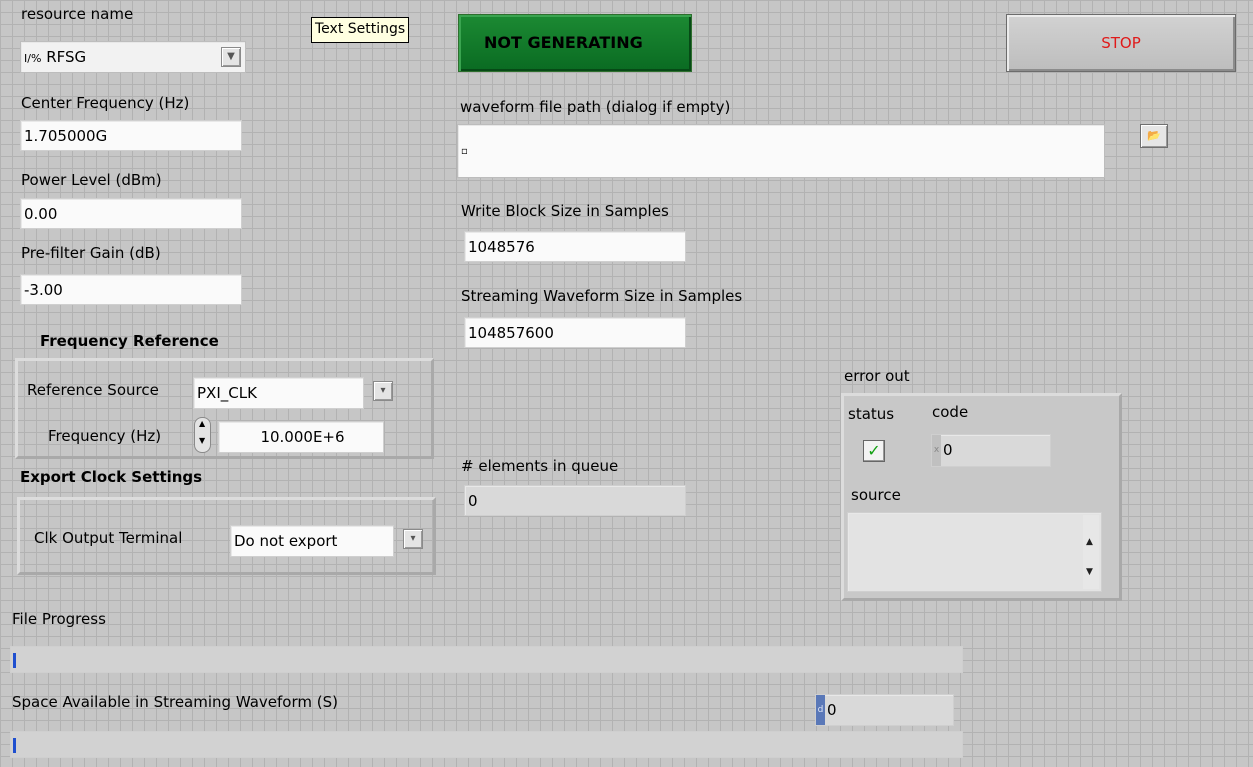 This screenshot has width=1253, height=767. I want to click on frequency-reference-title: Frequency Reference, so click(129, 341).